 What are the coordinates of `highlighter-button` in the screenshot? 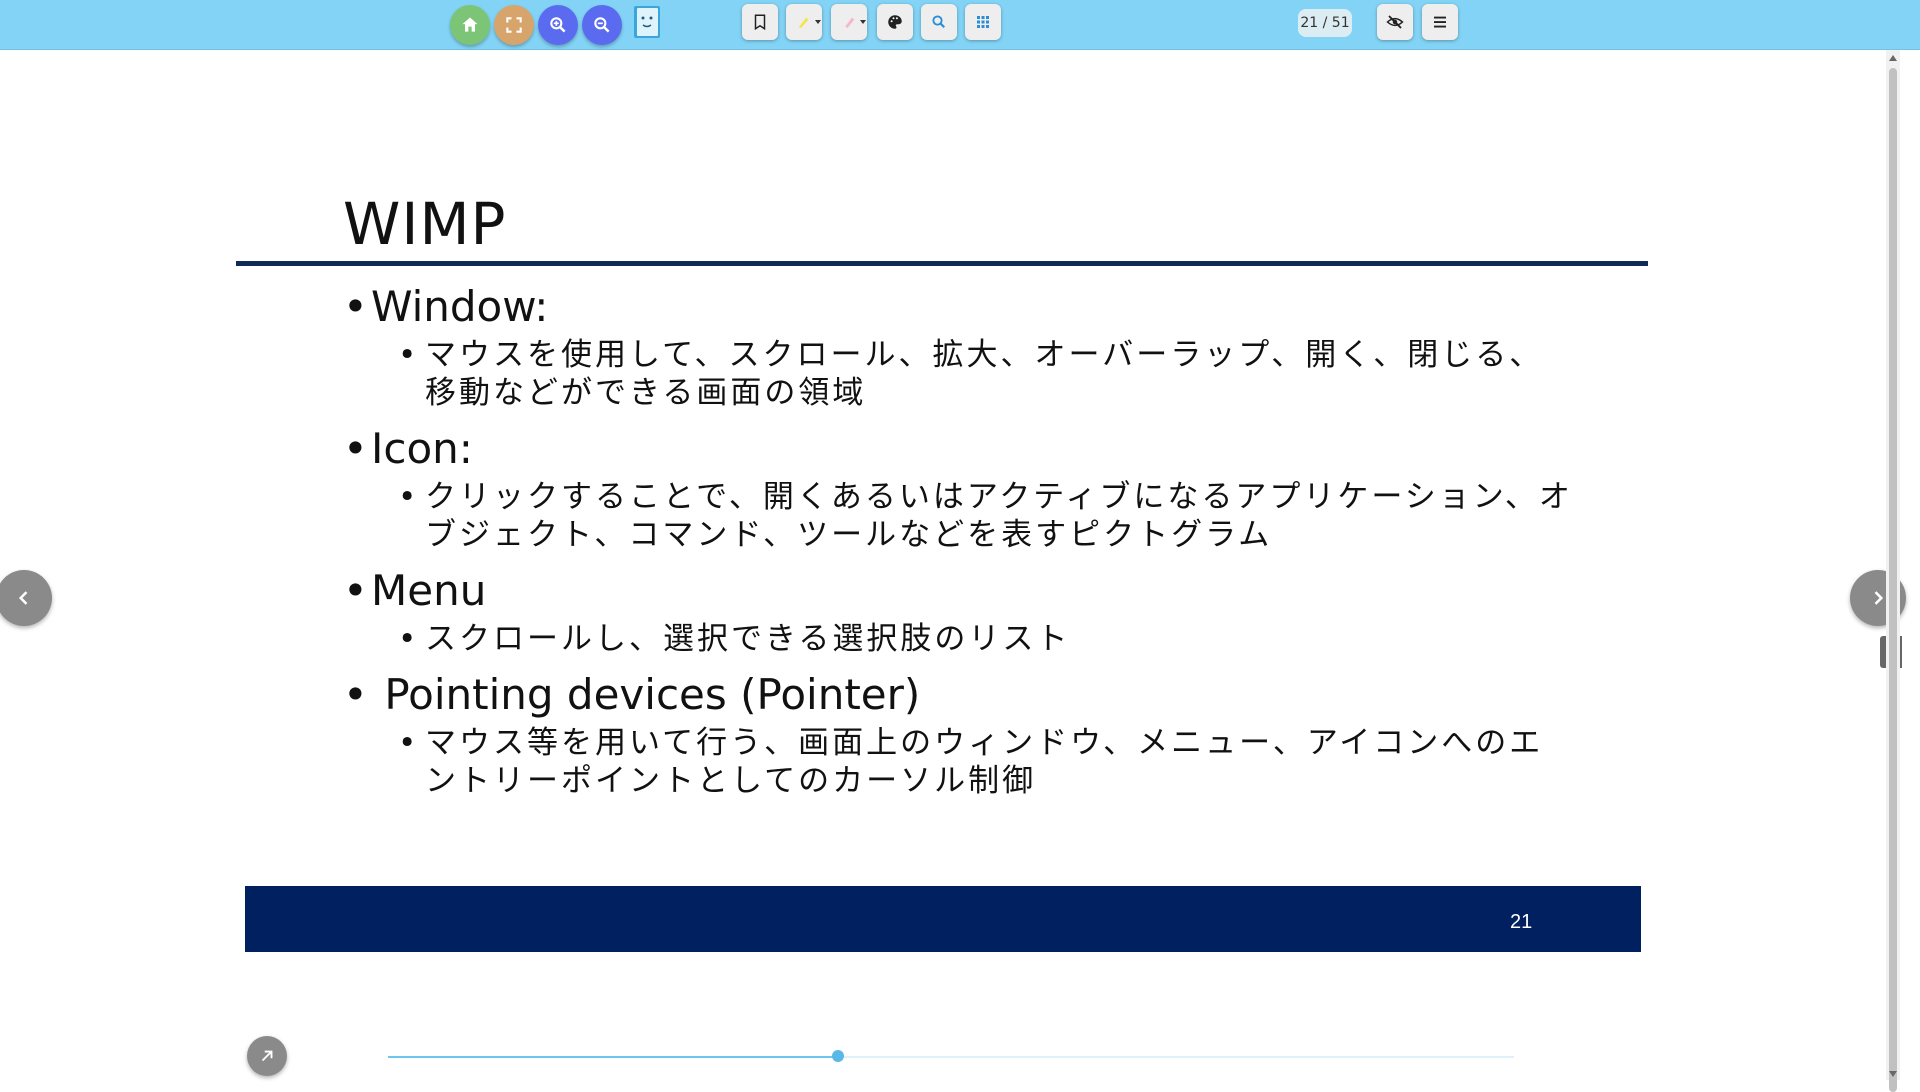 It's located at (804, 22).